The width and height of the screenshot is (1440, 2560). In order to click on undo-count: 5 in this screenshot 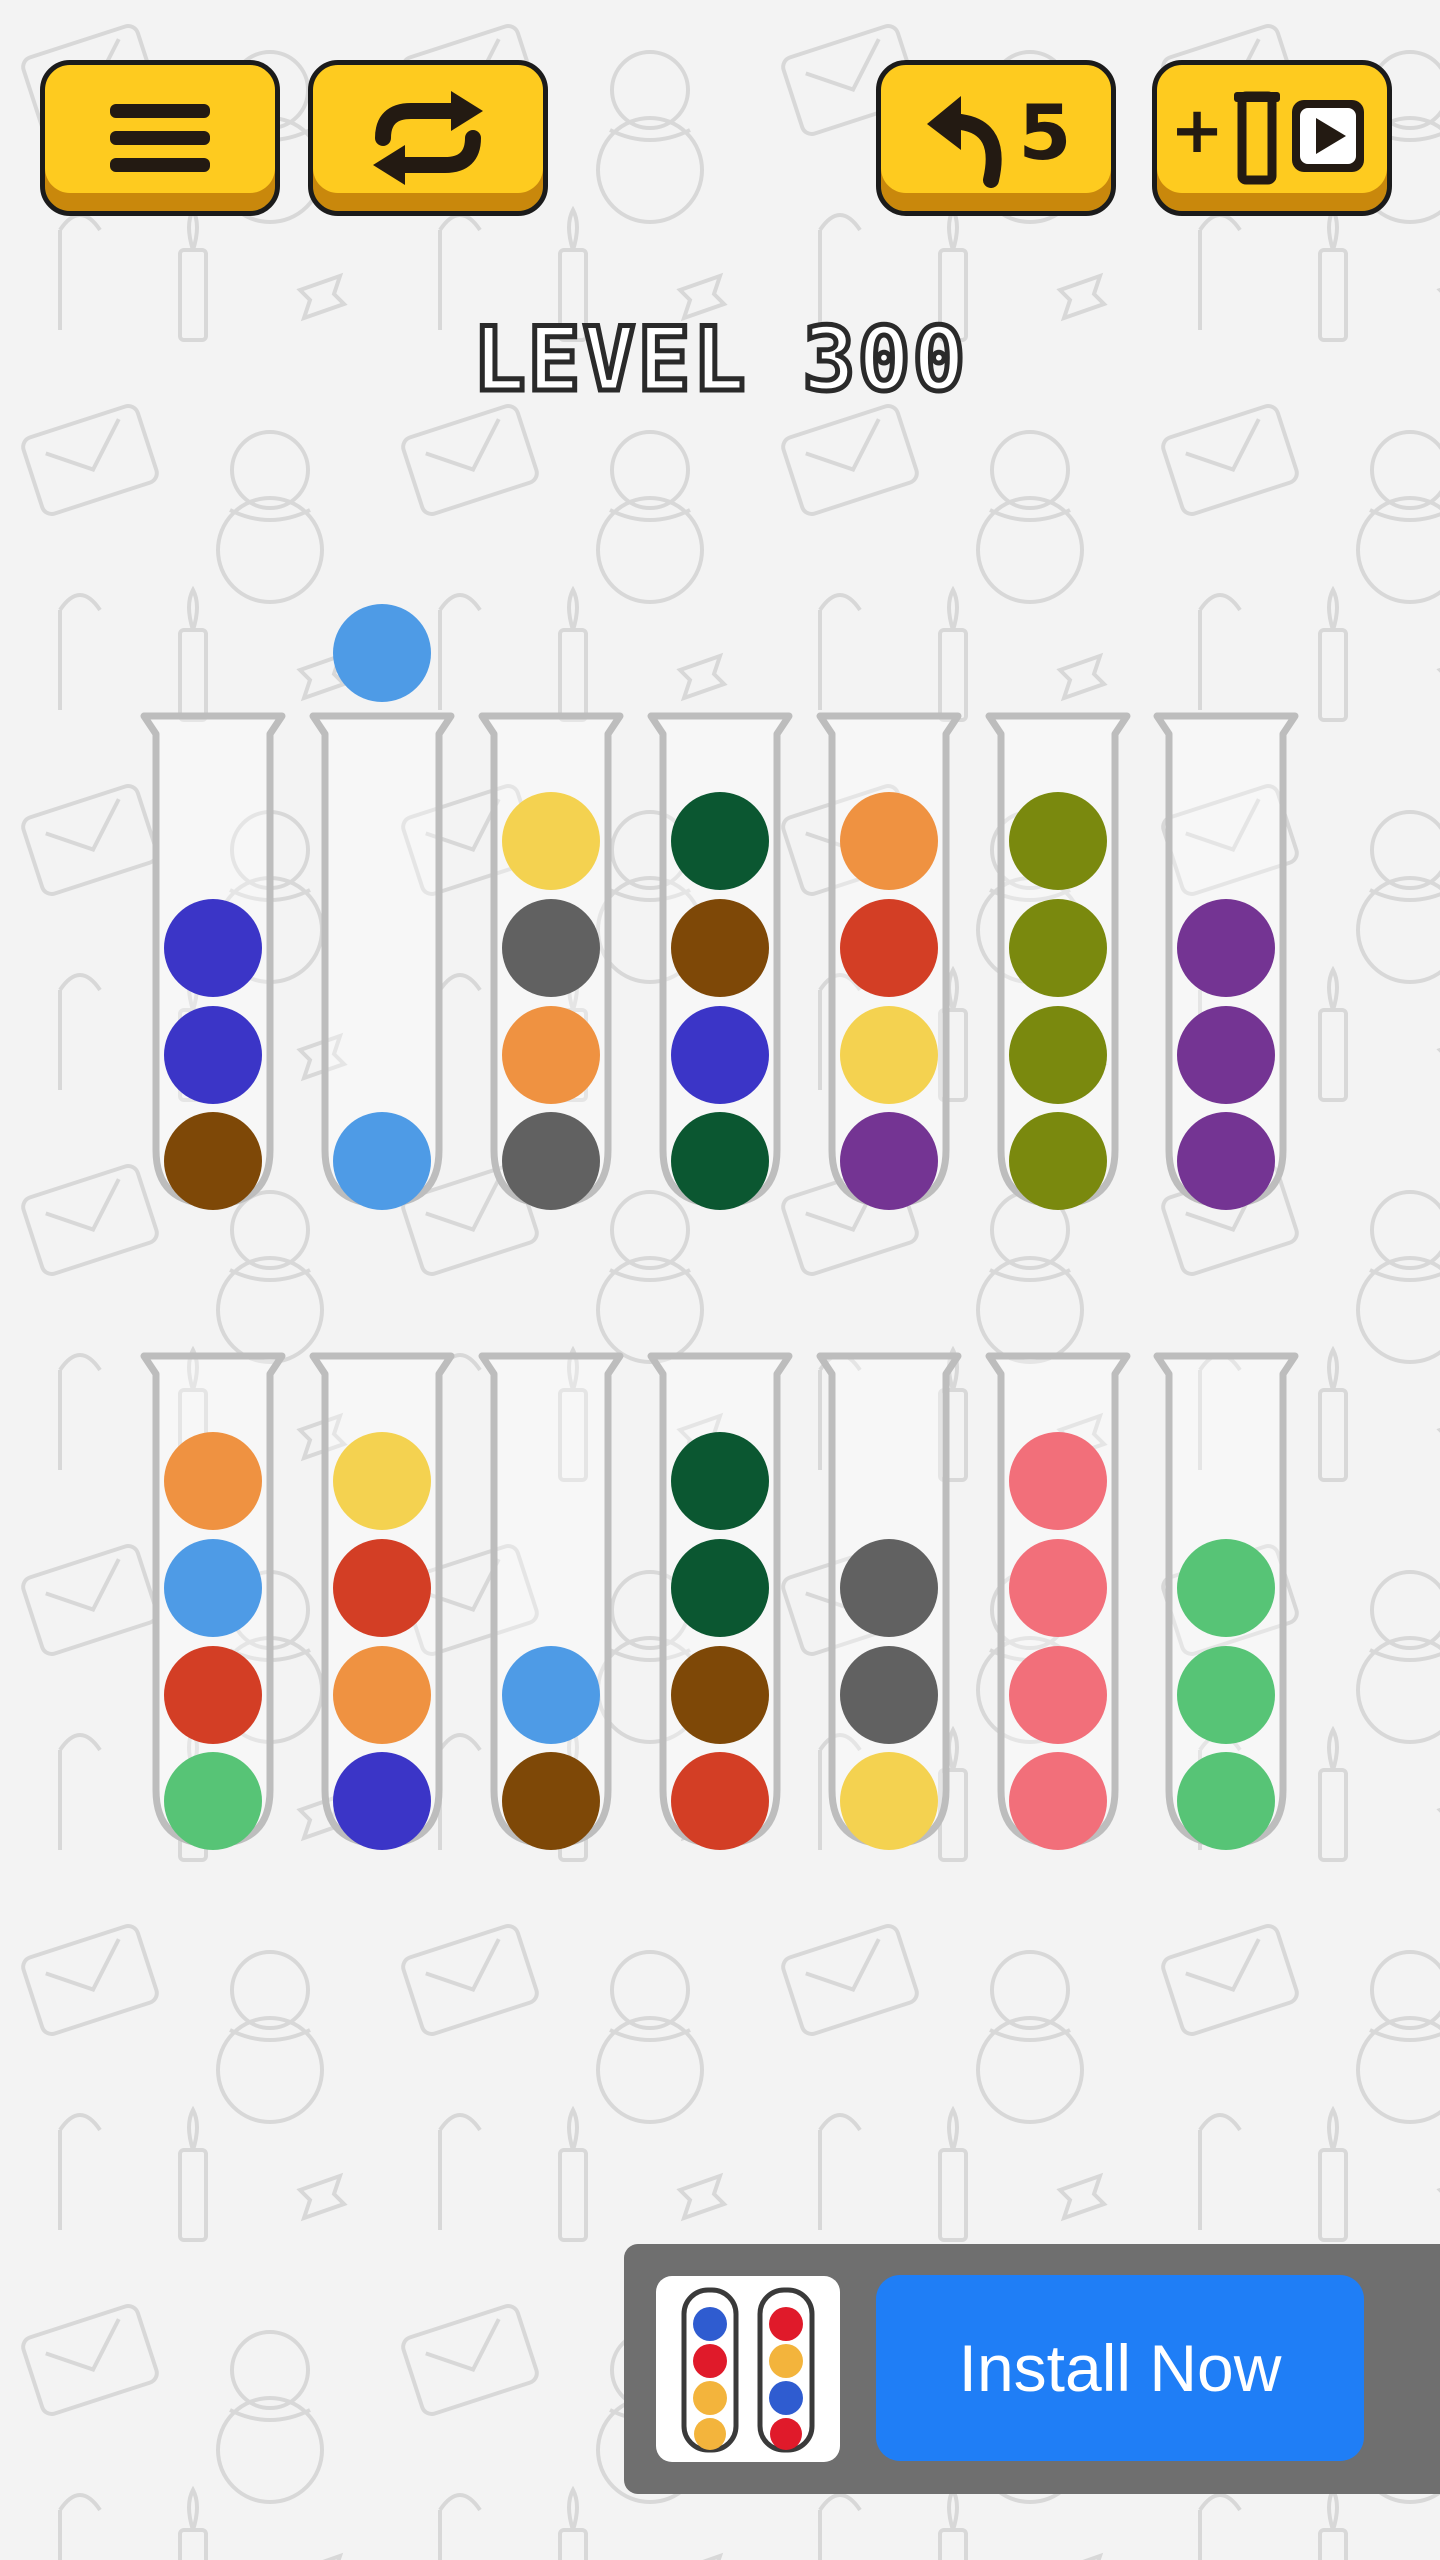, I will do `click(1045, 132)`.